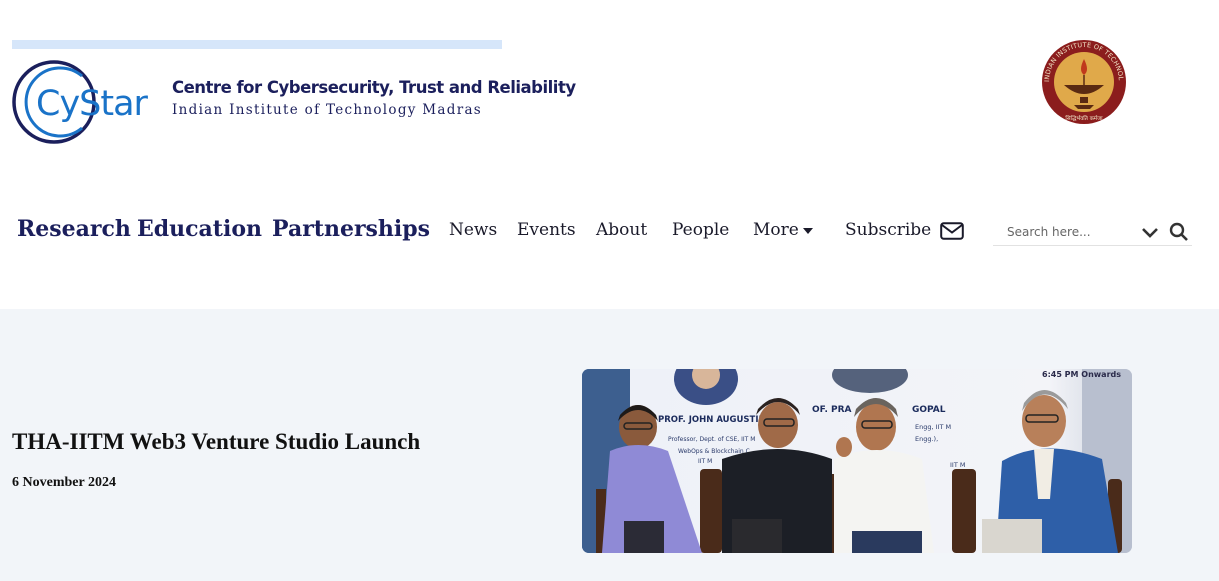  I want to click on nav-more: More, so click(783, 230).